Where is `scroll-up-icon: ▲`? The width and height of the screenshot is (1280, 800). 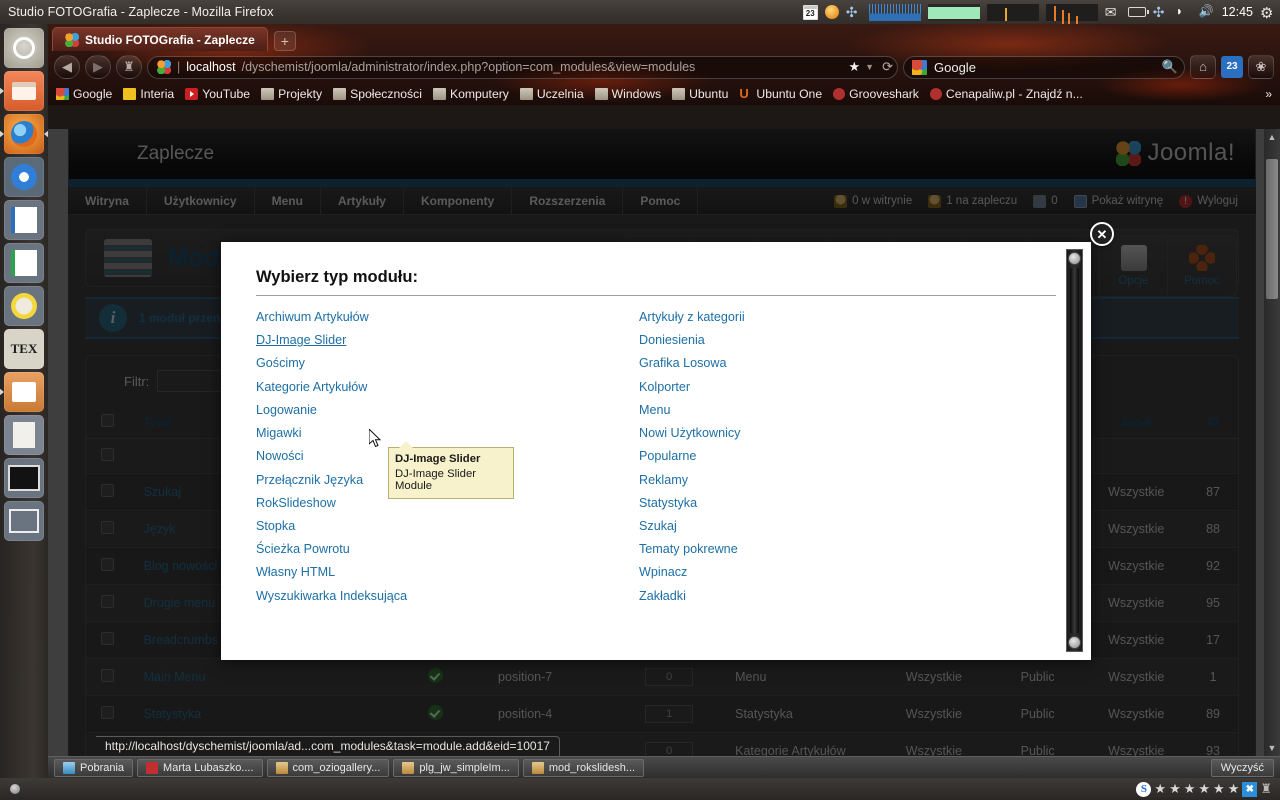
scroll-up-icon: ▲ is located at coordinates (1272, 137).